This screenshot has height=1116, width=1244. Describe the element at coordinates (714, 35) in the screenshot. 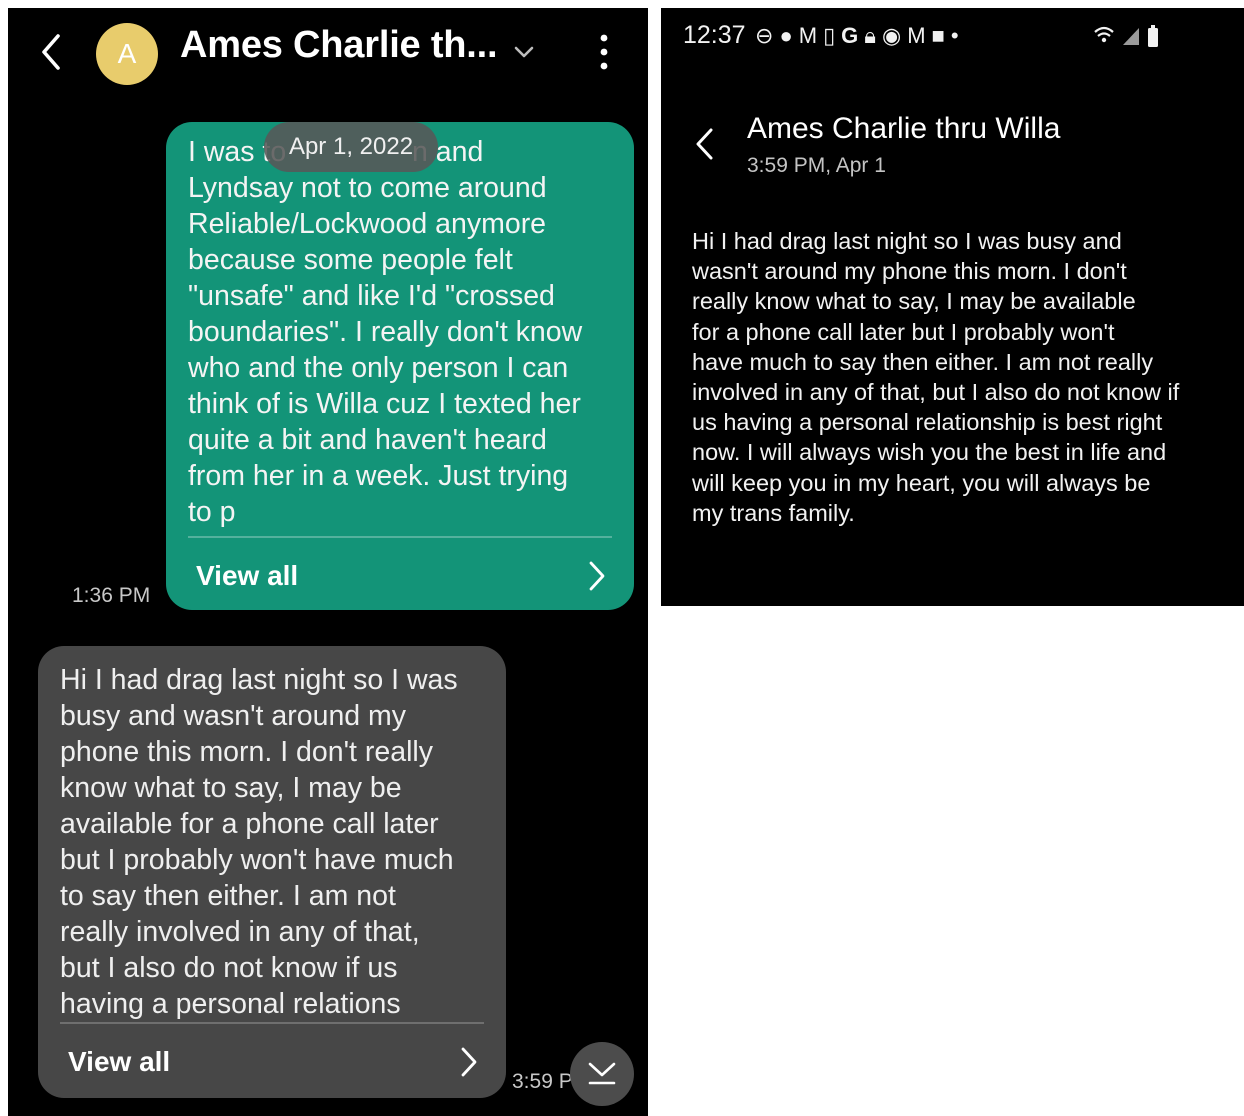

I see `status-time: 12:37` at that location.